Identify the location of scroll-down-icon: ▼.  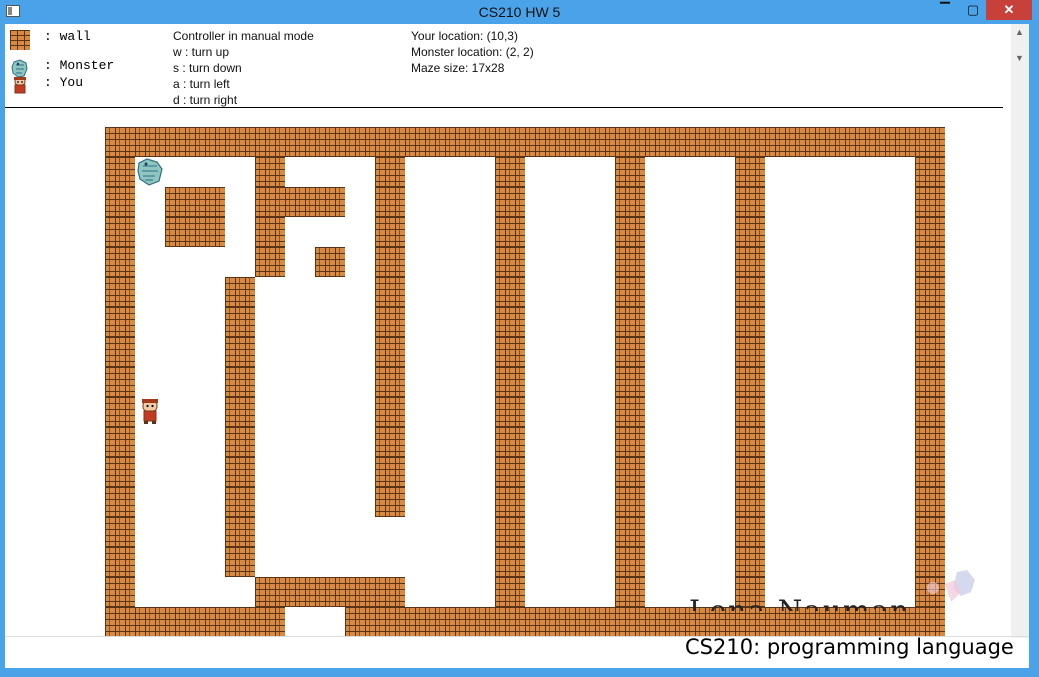
(1019, 58).